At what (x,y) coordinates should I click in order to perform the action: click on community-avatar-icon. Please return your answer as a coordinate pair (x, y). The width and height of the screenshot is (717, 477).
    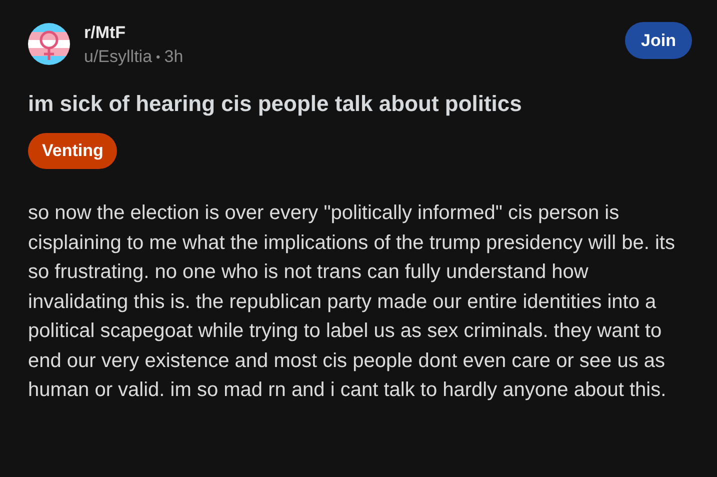
    Looking at the image, I should click on (49, 44).